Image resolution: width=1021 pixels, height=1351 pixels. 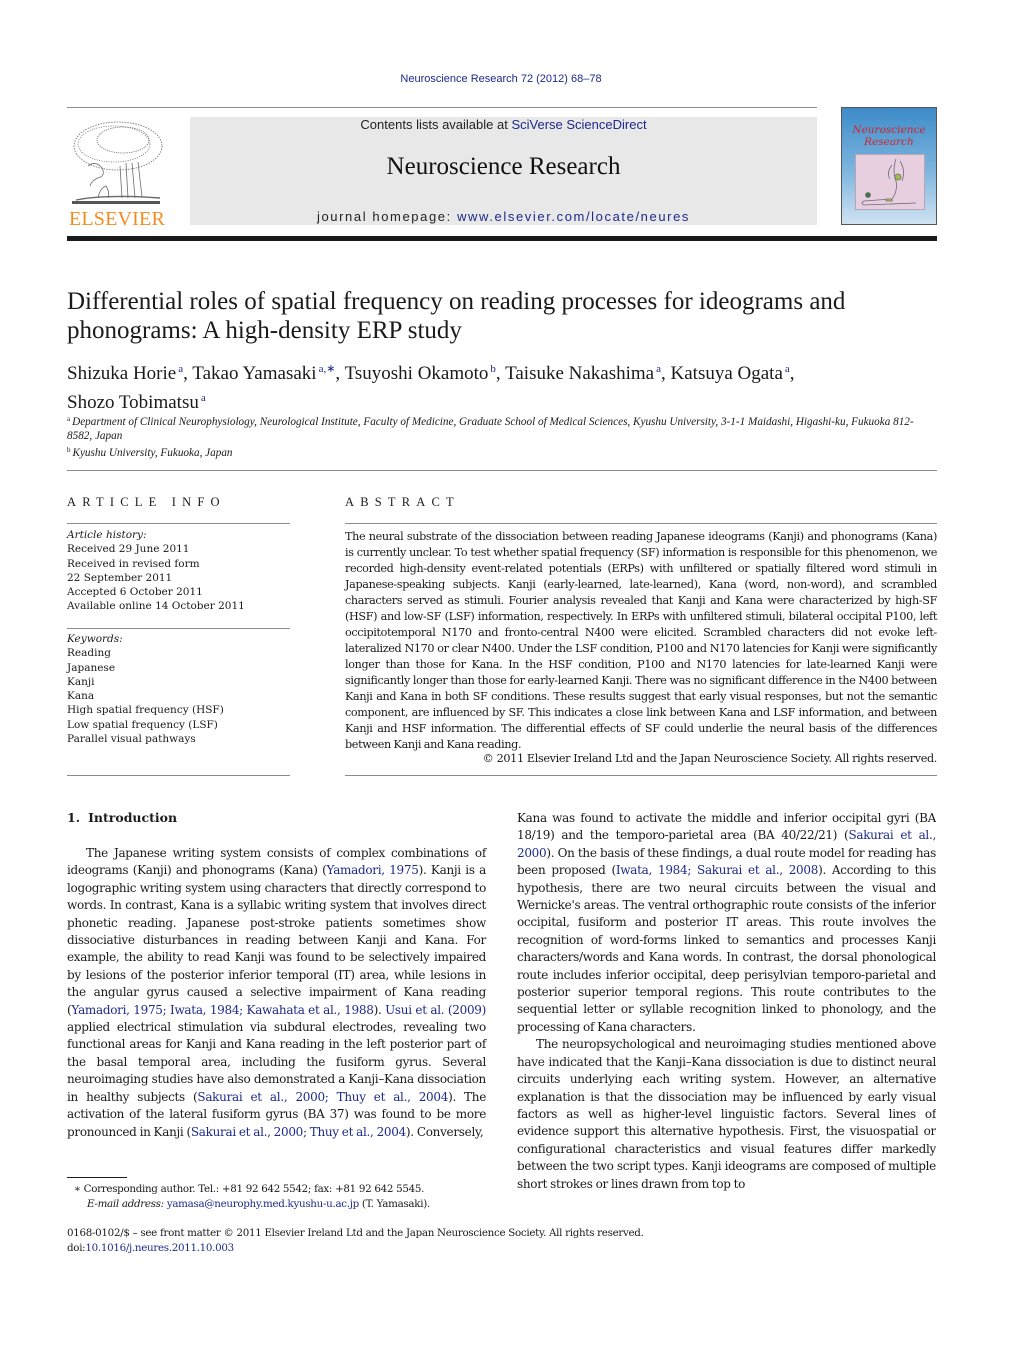 What do you see at coordinates (435, 1010) in the screenshot?
I see `reference-link: Usui et al. (2009)` at bounding box center [435, 1010].